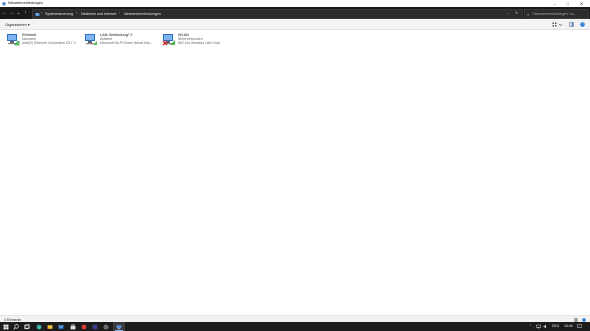  I want to click on organize-label: Organisieren, so click(16, 25).